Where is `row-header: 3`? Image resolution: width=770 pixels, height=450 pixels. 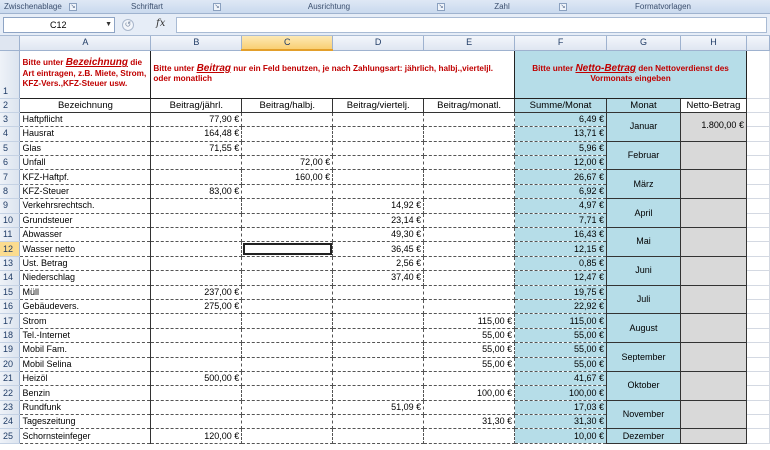
row-header: 3 is located at coordinates (10, 120).